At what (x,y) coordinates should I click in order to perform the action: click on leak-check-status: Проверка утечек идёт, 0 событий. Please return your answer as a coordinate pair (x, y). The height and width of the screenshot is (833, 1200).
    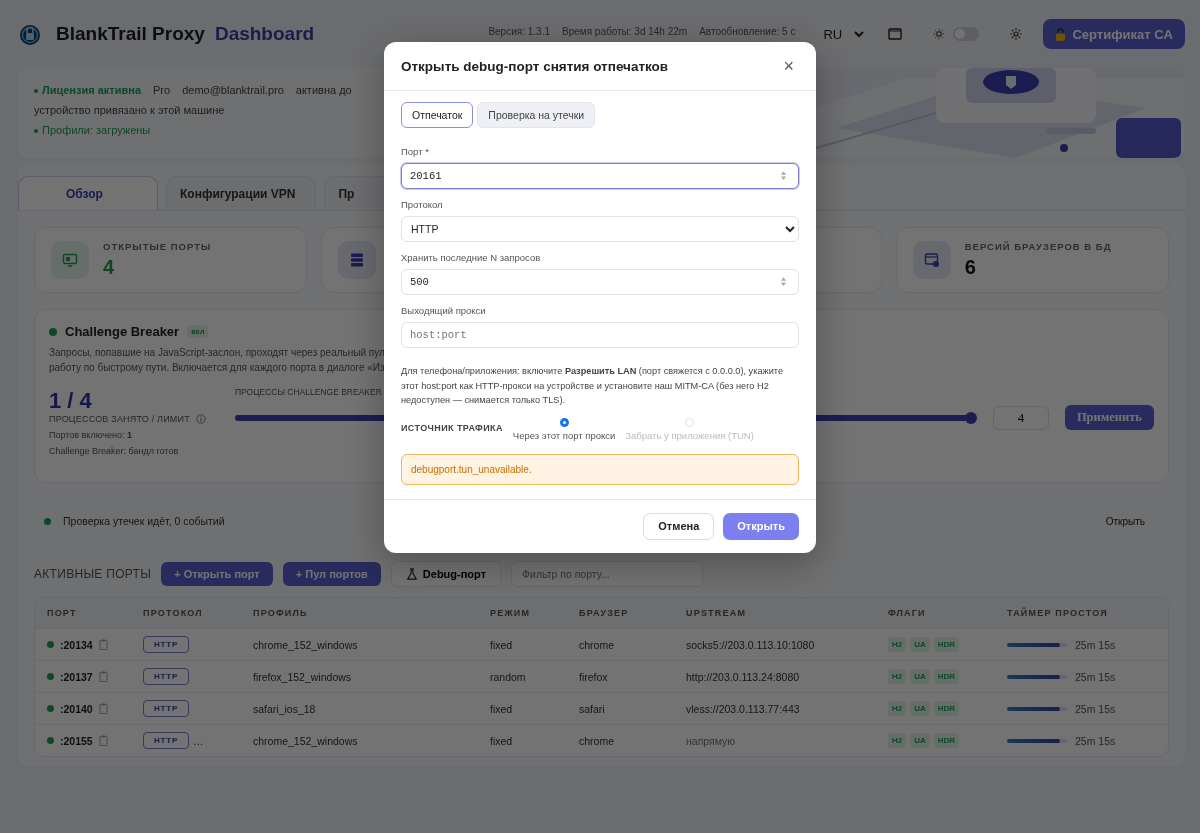
    Looking at the image, I should click on (144, 521).